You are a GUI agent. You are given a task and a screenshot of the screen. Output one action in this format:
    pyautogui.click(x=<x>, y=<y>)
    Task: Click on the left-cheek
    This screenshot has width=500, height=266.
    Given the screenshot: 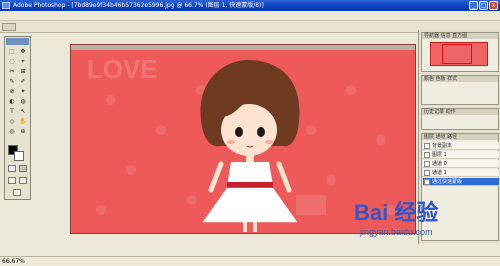 What is the action you would take?
    pyautogui.click(x=231, y=142)
    